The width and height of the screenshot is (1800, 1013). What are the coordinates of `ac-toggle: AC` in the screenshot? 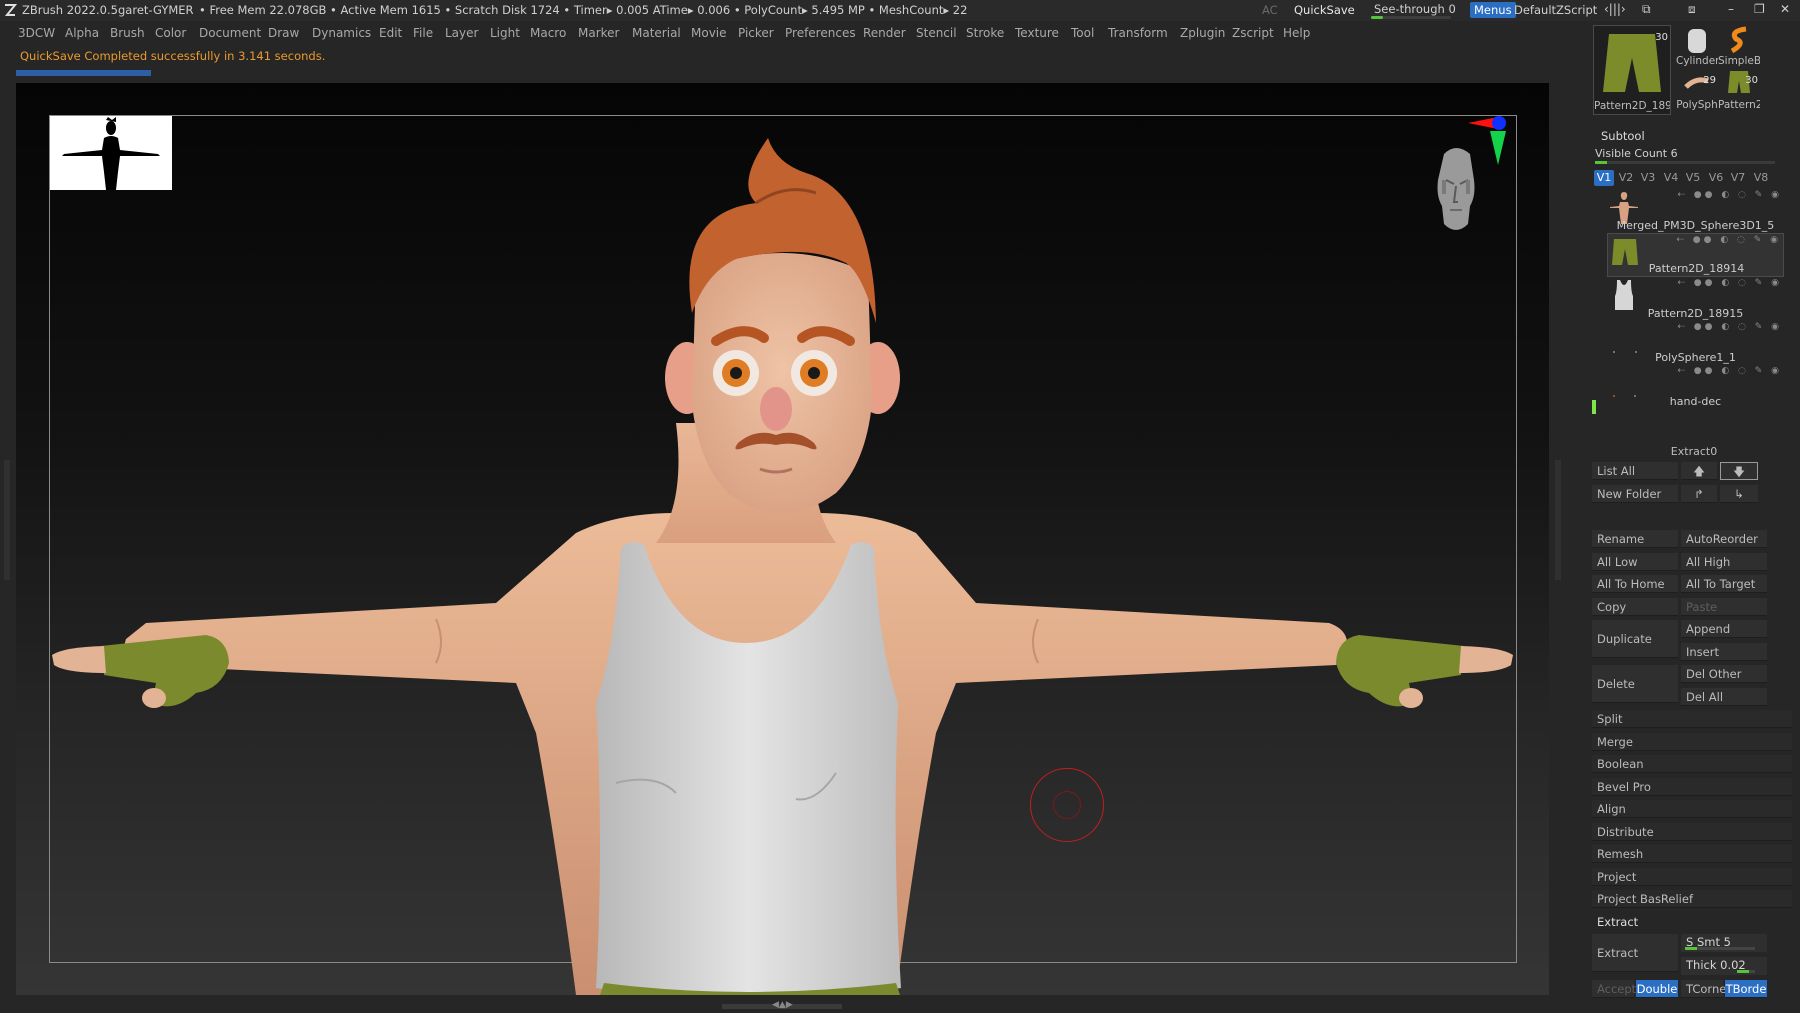 It's located at (1270, 10).